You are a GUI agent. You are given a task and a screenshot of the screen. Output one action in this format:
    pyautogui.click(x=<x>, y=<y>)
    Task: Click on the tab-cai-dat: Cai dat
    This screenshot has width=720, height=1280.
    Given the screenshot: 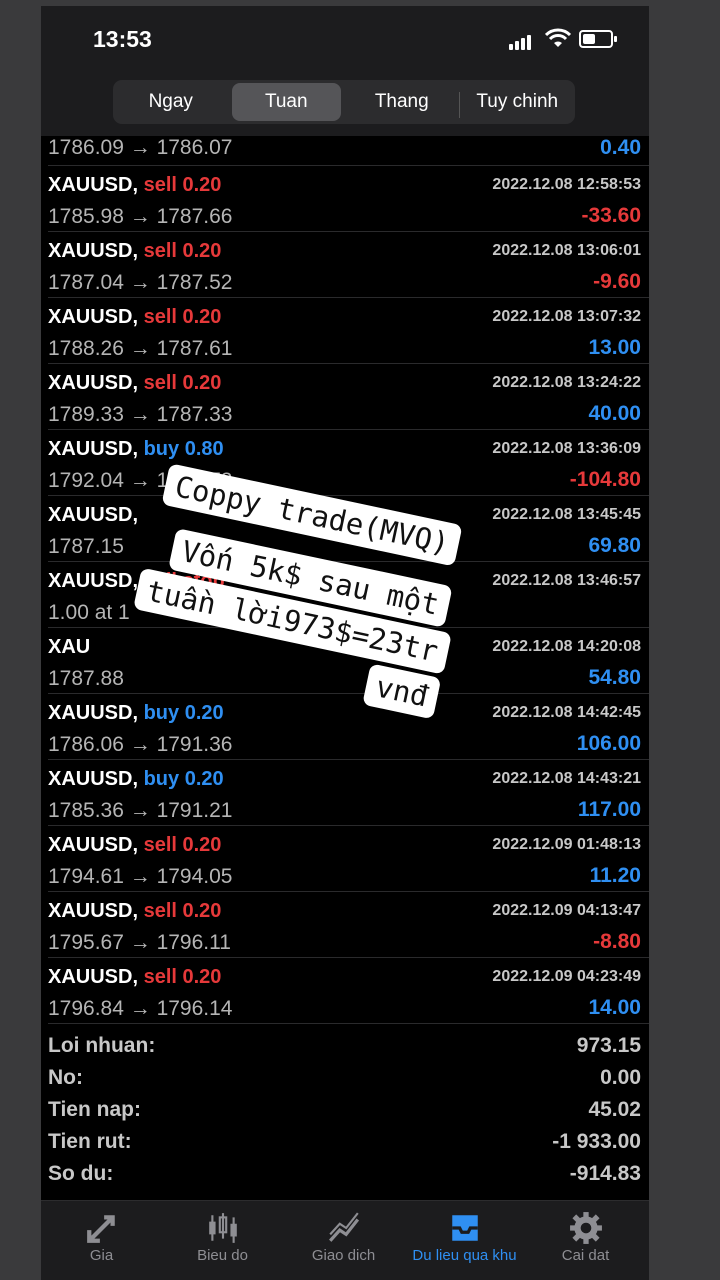 What is the action you would take?
    pyautogui.click(x=585, y=1240)
    